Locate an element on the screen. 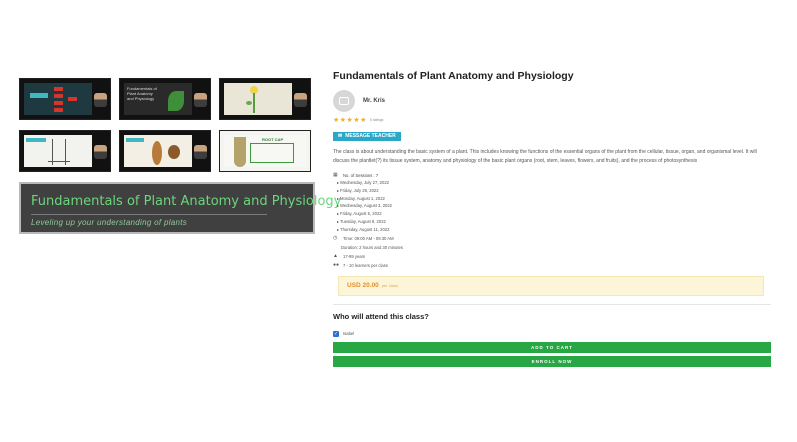 The image size is (797, 442). attendees-heading: Who will attend this class? is located at coordinates (381, 316).